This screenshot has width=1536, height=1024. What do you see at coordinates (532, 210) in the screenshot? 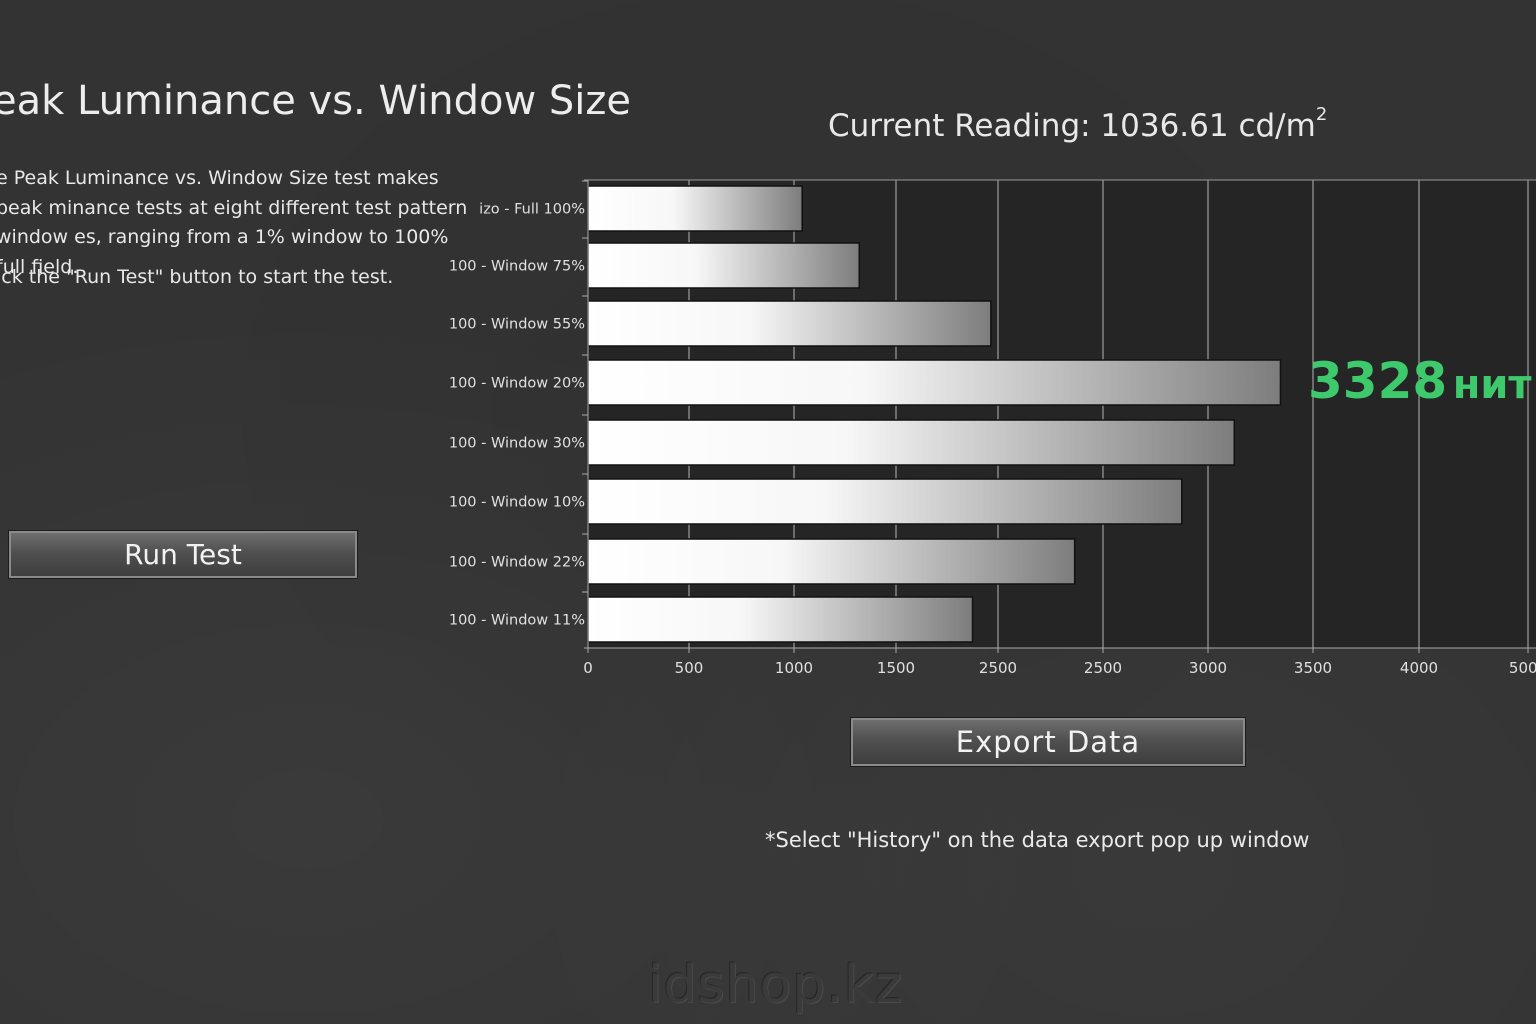
I see `category-label: izo - Full 100%` at bounding box center [532, 210].